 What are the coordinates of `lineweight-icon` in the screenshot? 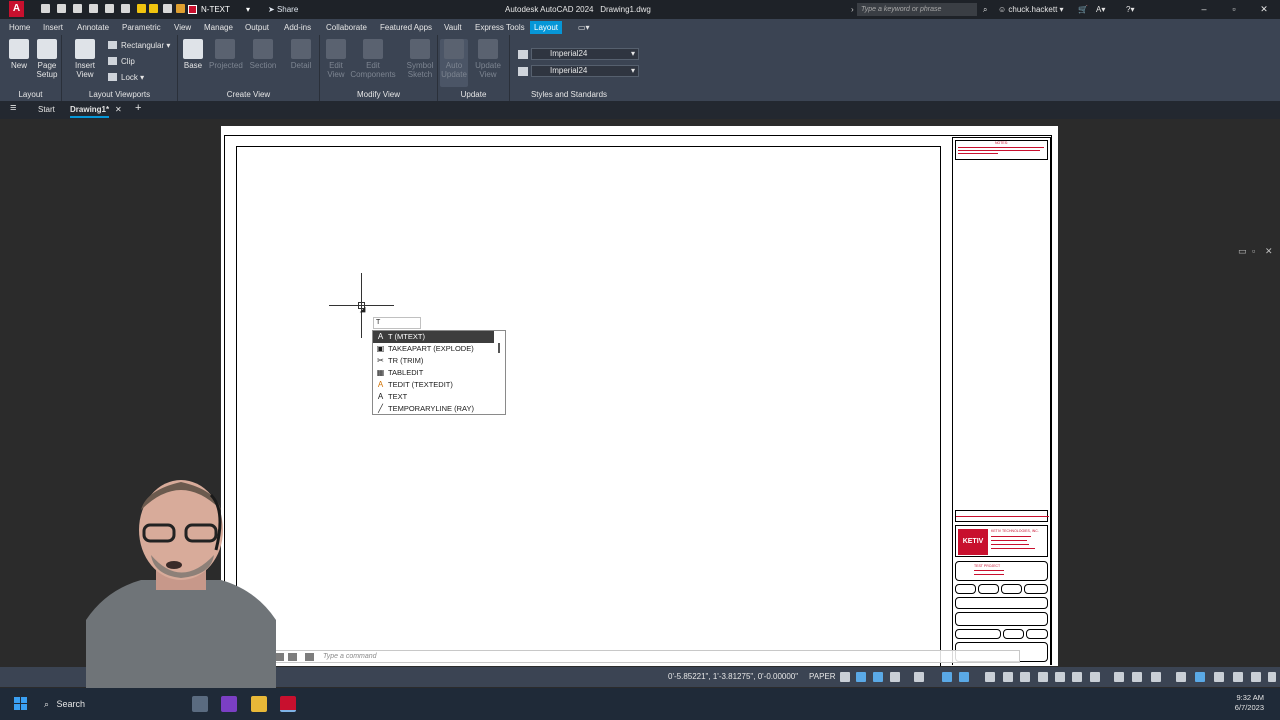 It's located at (990, 677).